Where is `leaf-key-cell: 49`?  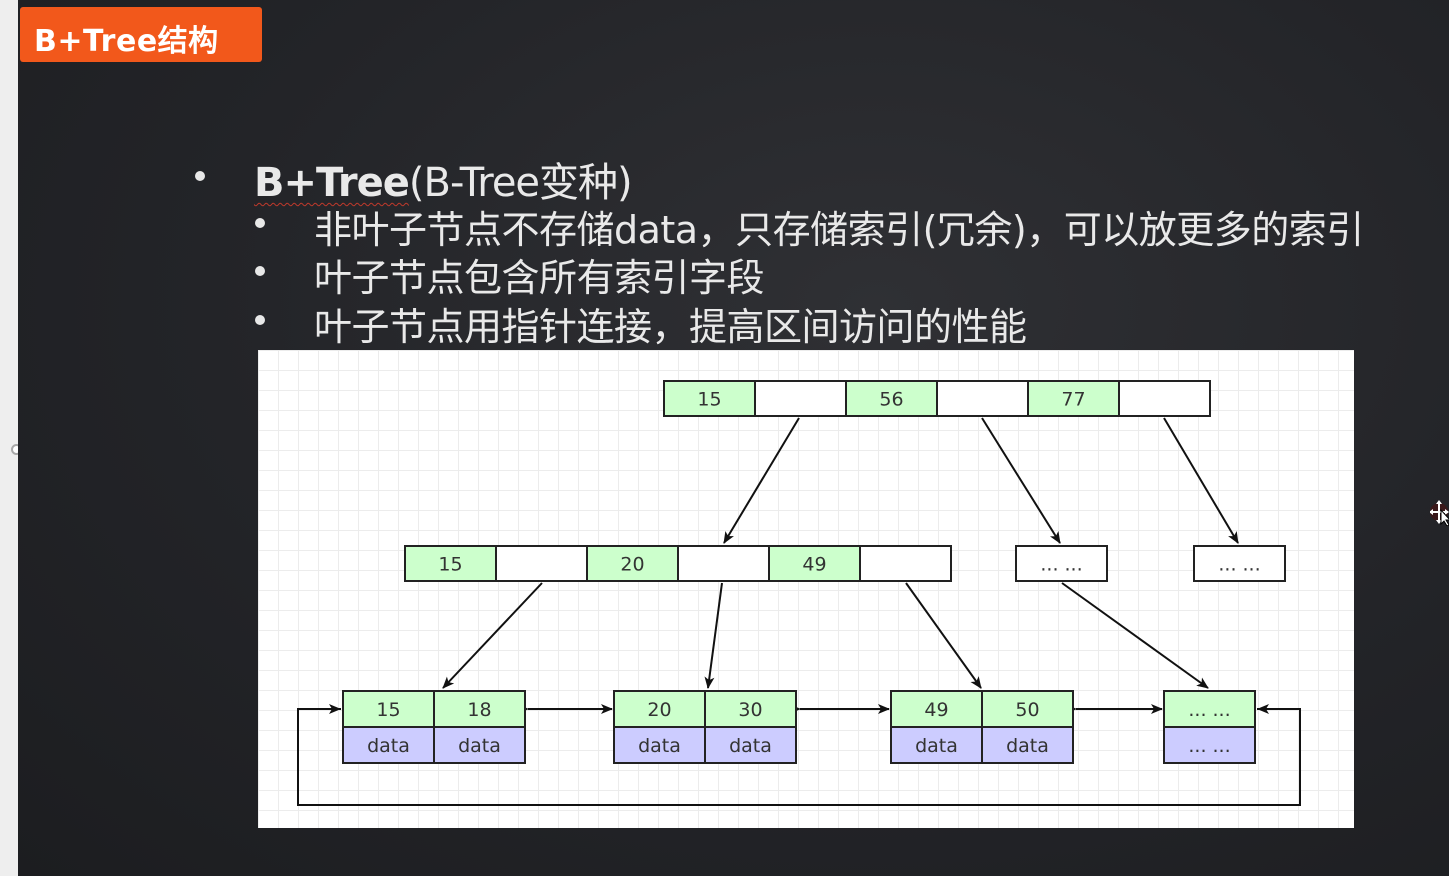 leaf-key-cell: 49 is located at coordinates (936, 709).